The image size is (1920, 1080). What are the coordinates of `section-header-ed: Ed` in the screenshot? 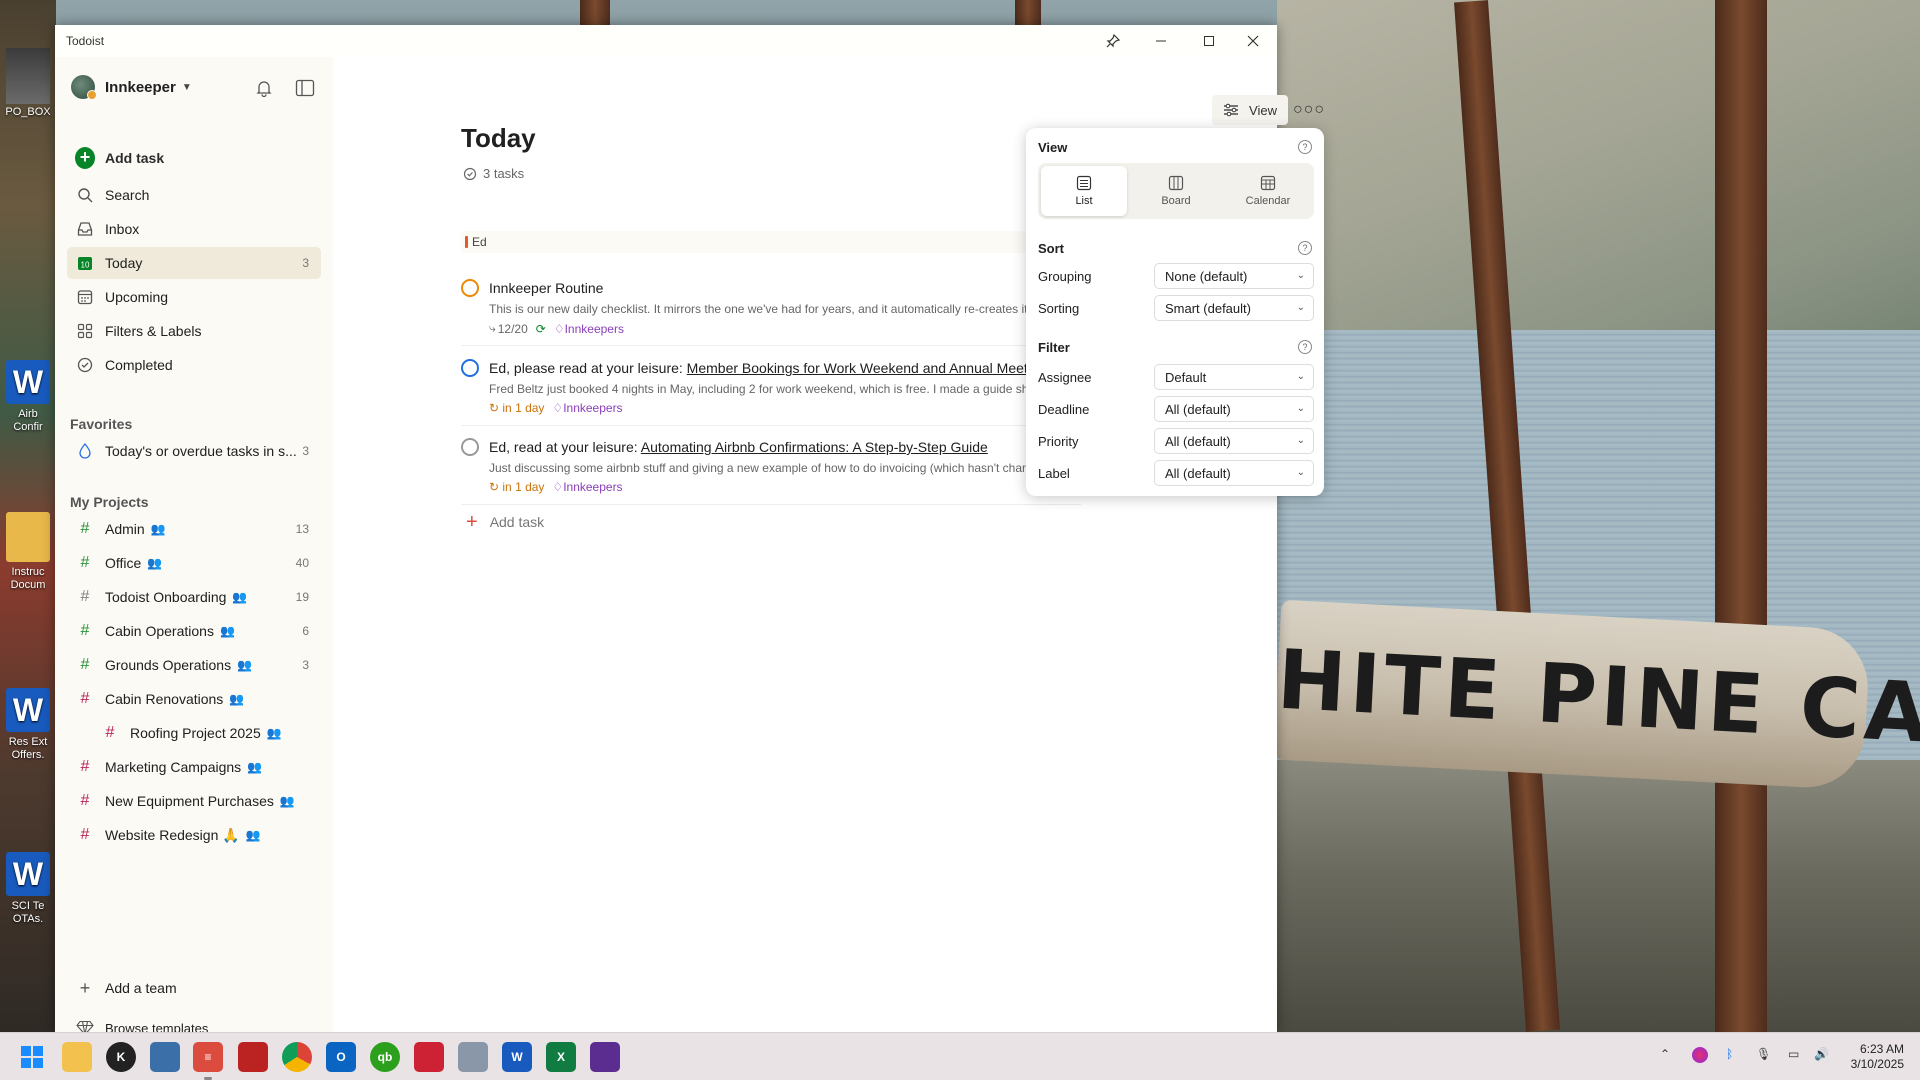 It's located at (751, 242).